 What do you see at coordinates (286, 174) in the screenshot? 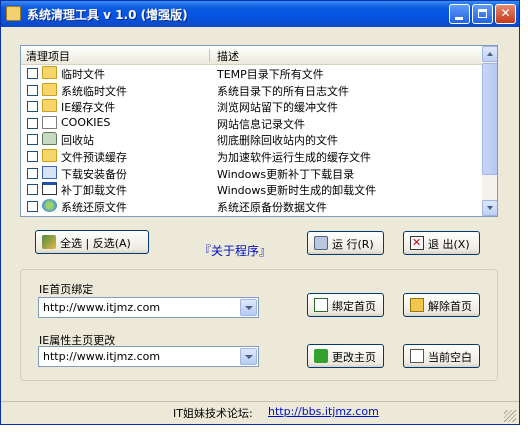
I see `item-description: Windows更新补丁下载目录` at bounding box center [286, 174].